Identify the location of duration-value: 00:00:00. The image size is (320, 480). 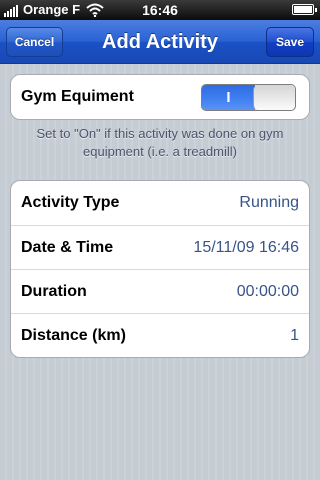
(267, 291).